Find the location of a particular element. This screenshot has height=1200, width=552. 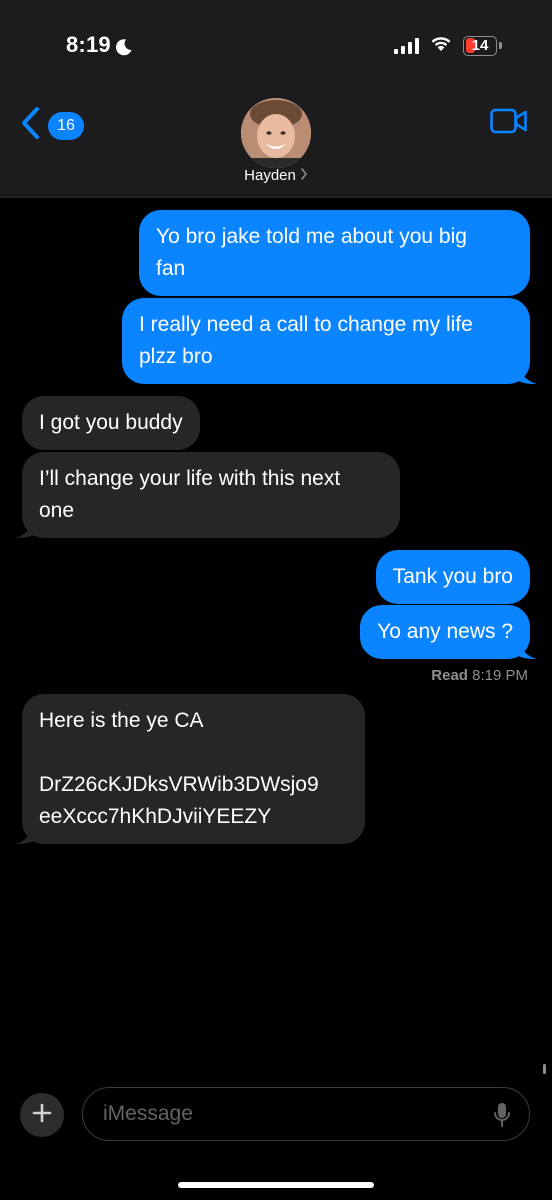

moon-icon is located at coordinates (124, 46).